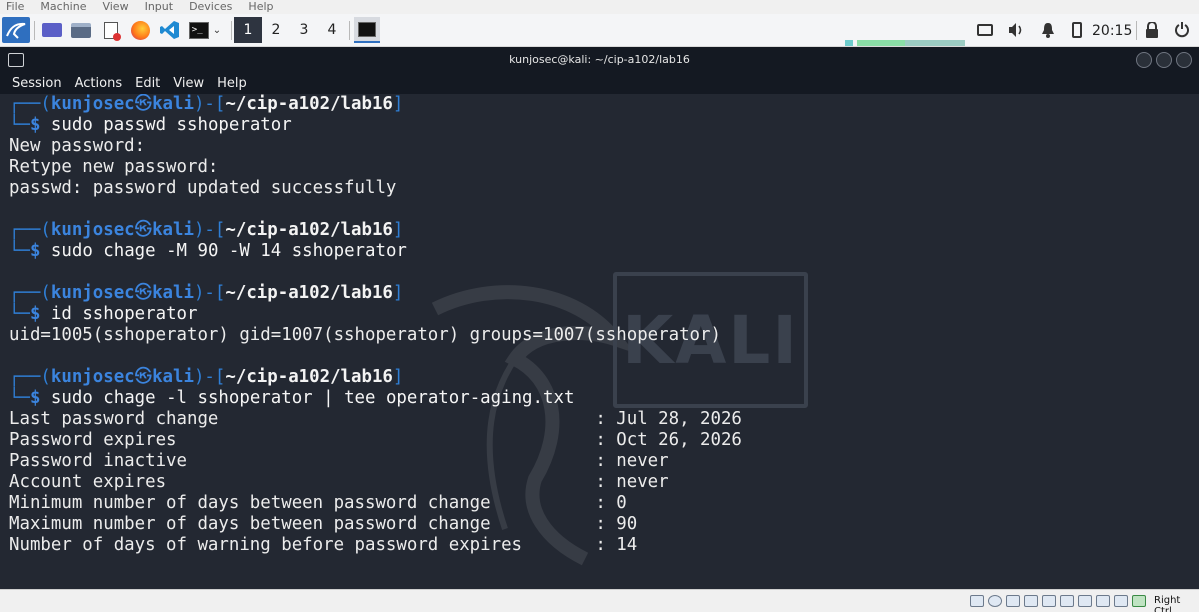 The height and width of the screenshot is (612, 1199). Describe the element at coordinates (905, 43) in the screenshot. I see `network-graph` at that location.